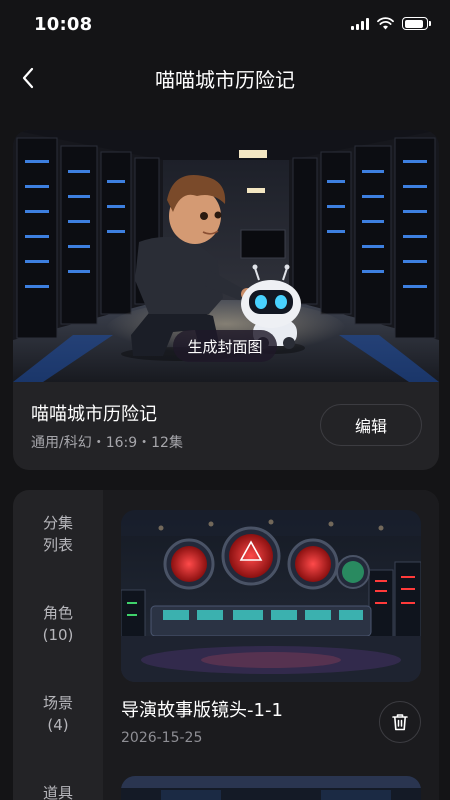  I want to click on page-title: 喵喵城市历险记, so click(225, 80).